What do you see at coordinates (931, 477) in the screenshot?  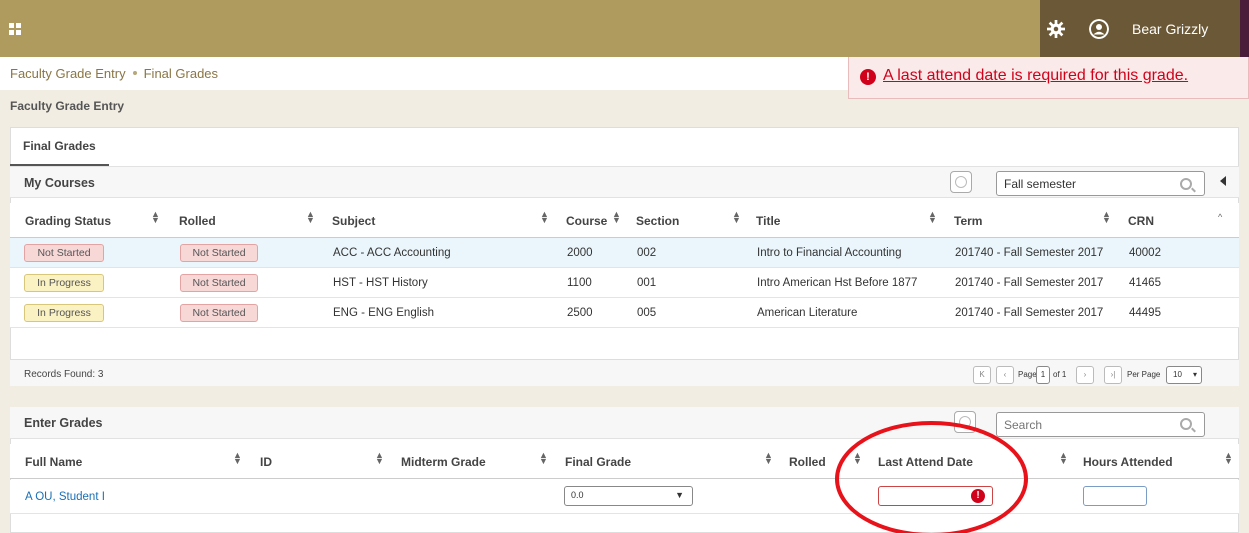 I see `highlight-circle-annotation` at bounding box center [931, 477].